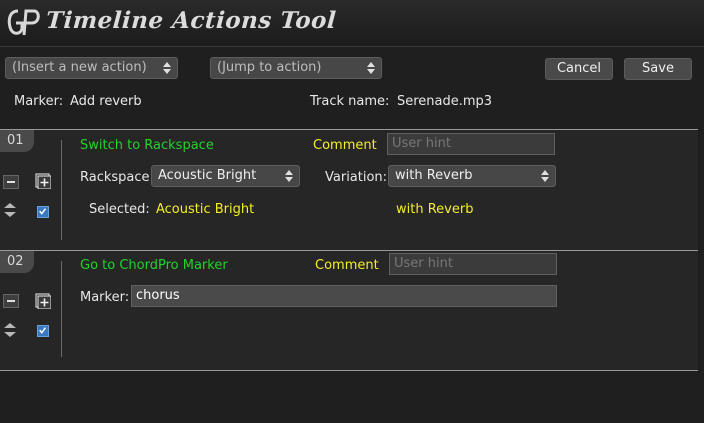 The width and height of the screenshot is (704, 423). Describe the element at coordinates (349, 370) in the screenshot. I see `bottom-divider` at that location.